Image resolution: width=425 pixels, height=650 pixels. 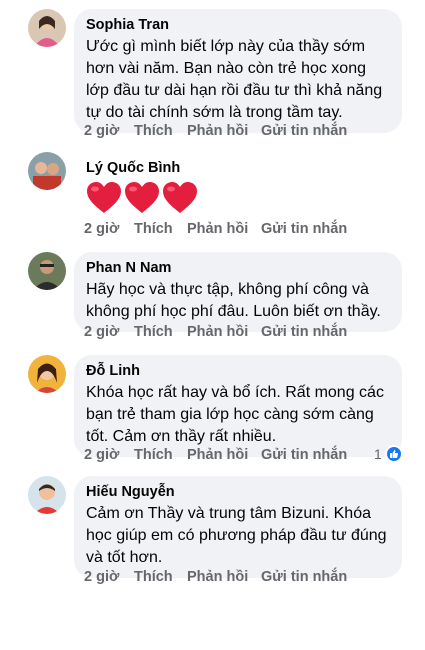 I want to click on comment-author: Đỗ Linh, so click(x=238, y=371).